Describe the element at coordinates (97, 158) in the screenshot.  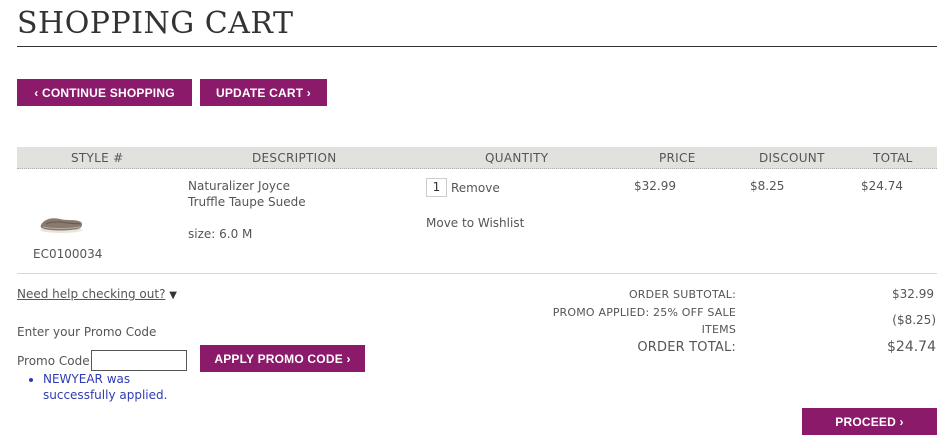
I see `header-style: STYLE #` at that location.